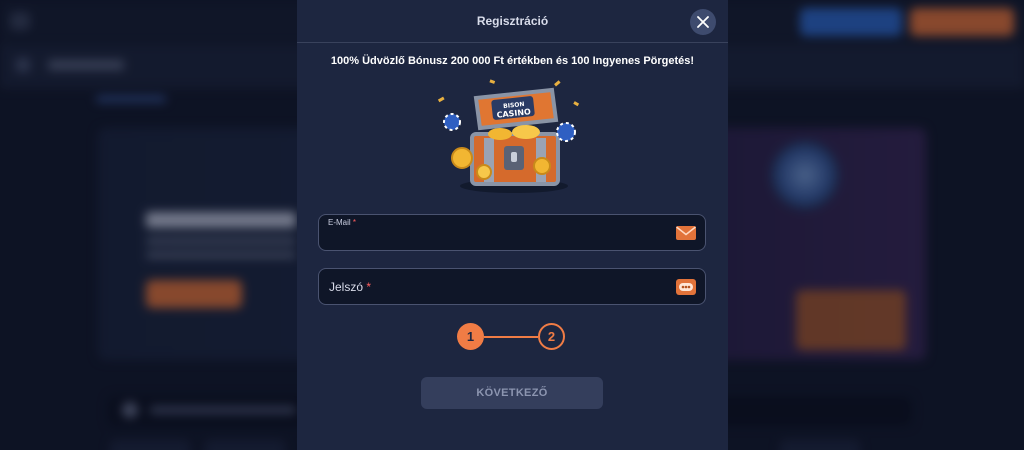  I want to click on email-field: E-Mail *, so click(512, 232).